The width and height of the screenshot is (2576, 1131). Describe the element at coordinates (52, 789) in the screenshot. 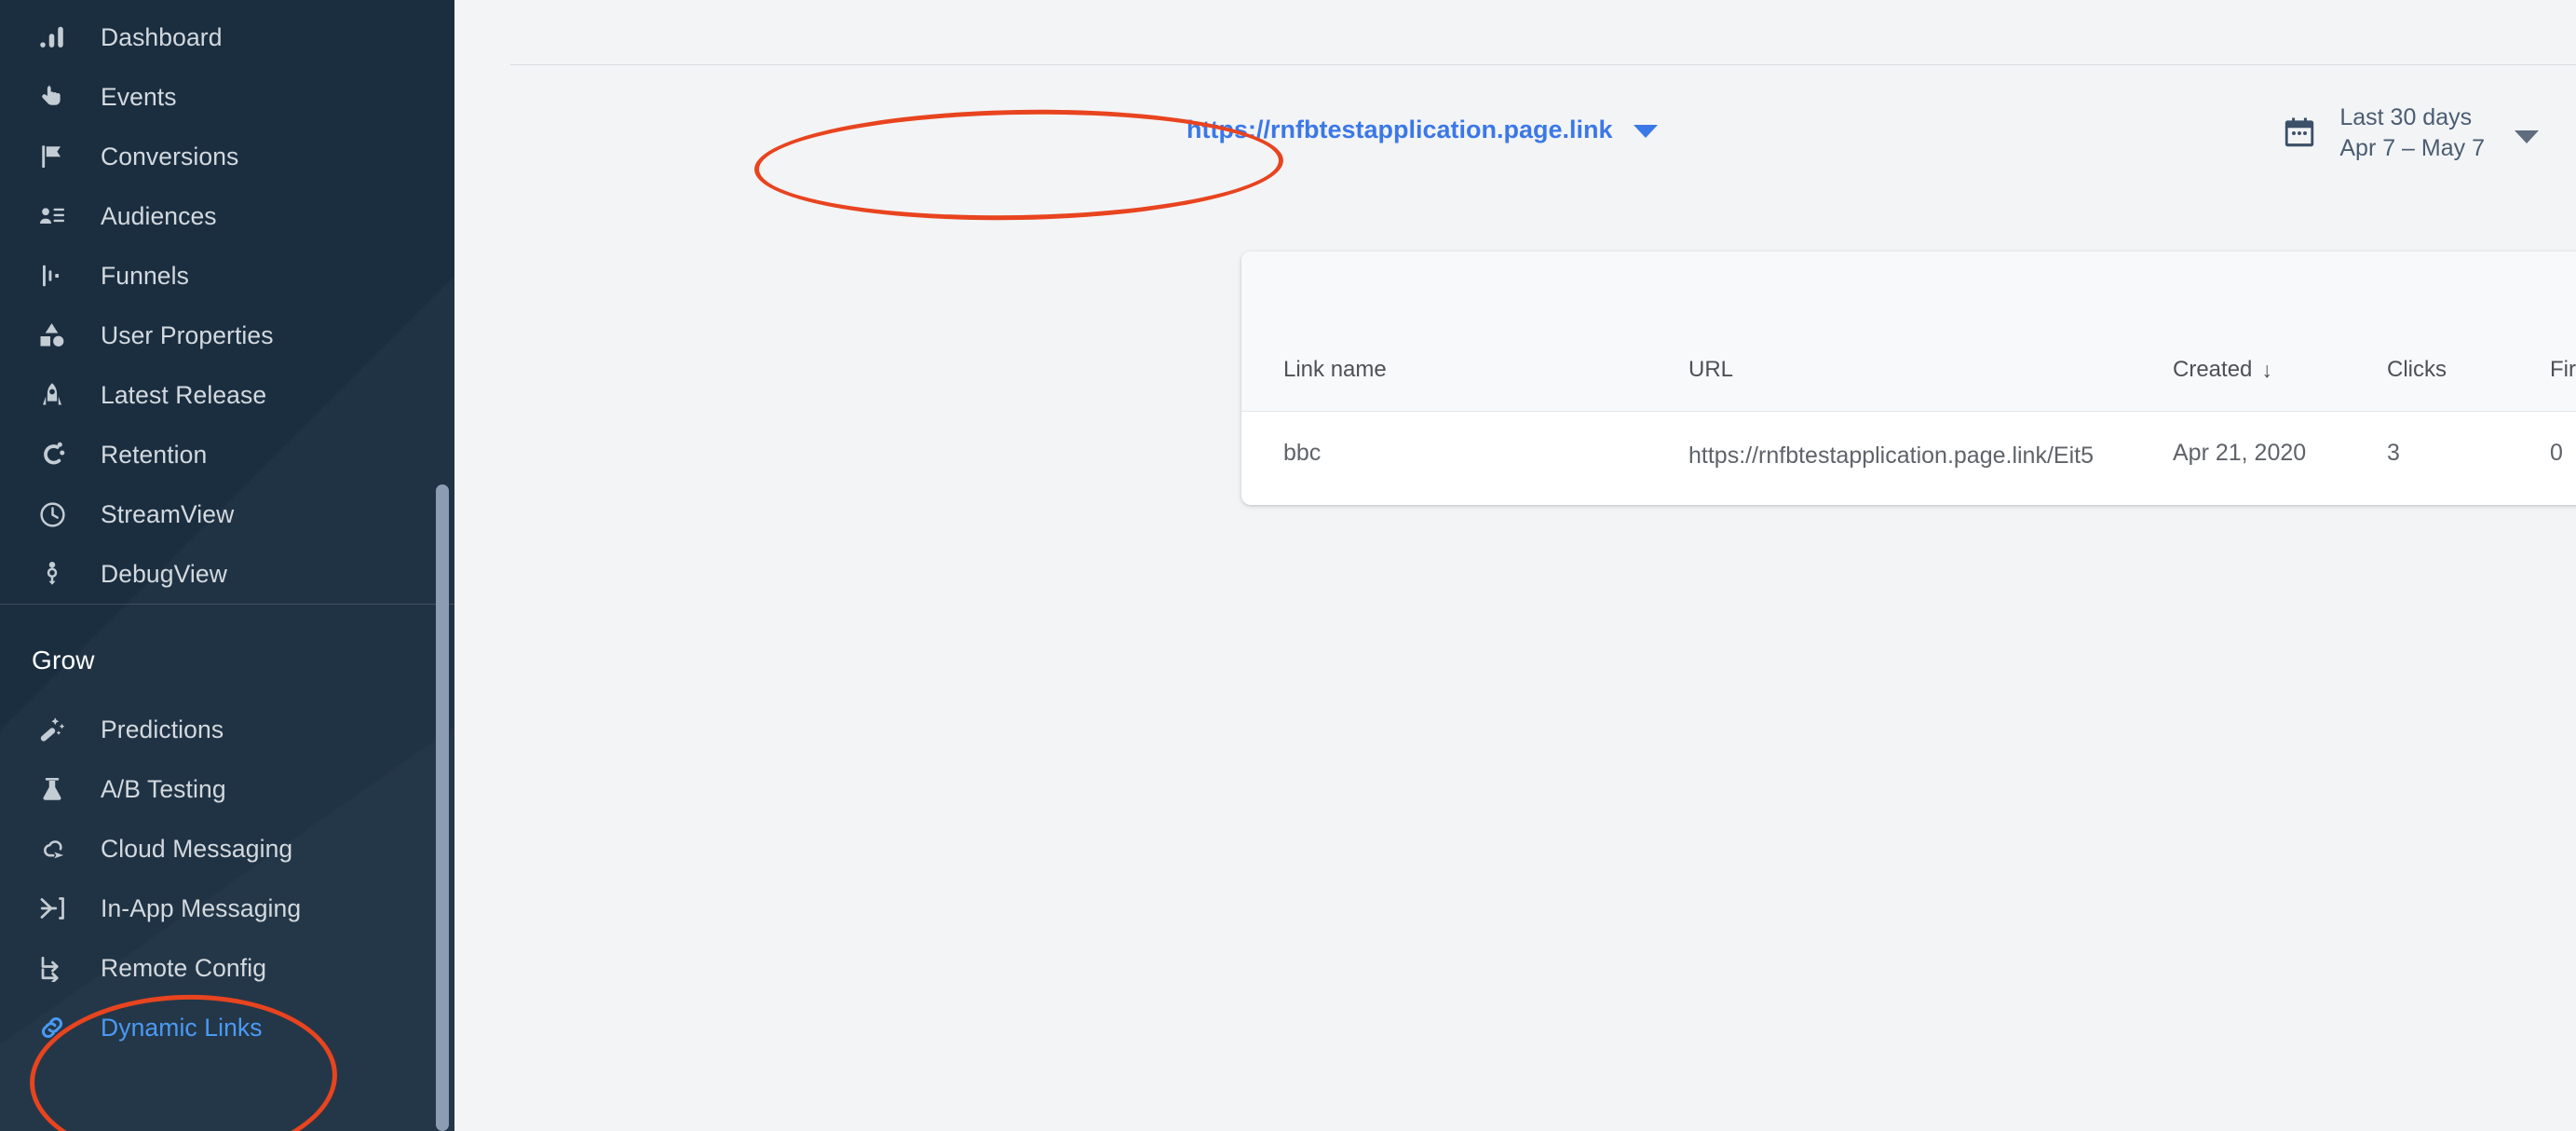

I see `flask-icon` at that location.